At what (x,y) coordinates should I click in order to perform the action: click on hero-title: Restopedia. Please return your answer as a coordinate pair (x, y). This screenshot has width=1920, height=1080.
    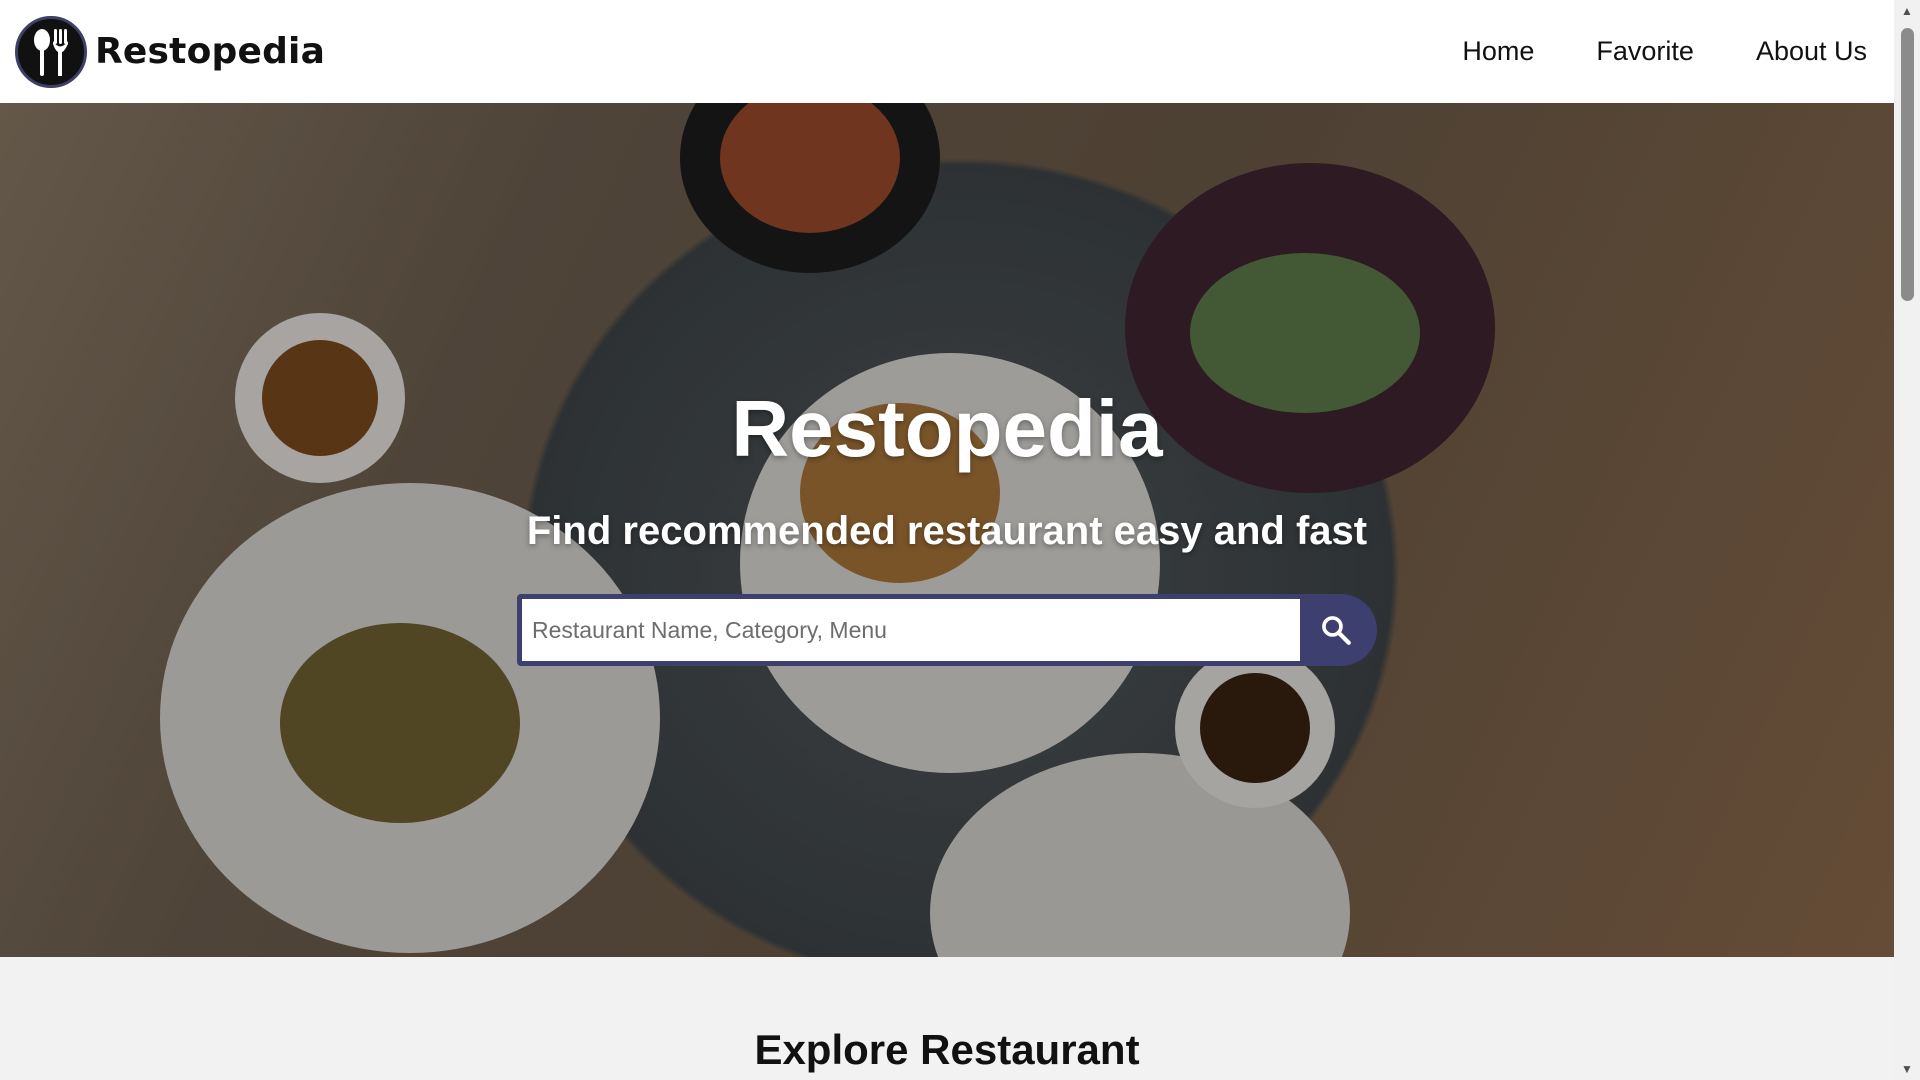
    Looking at the image, I should click on (947, 428).